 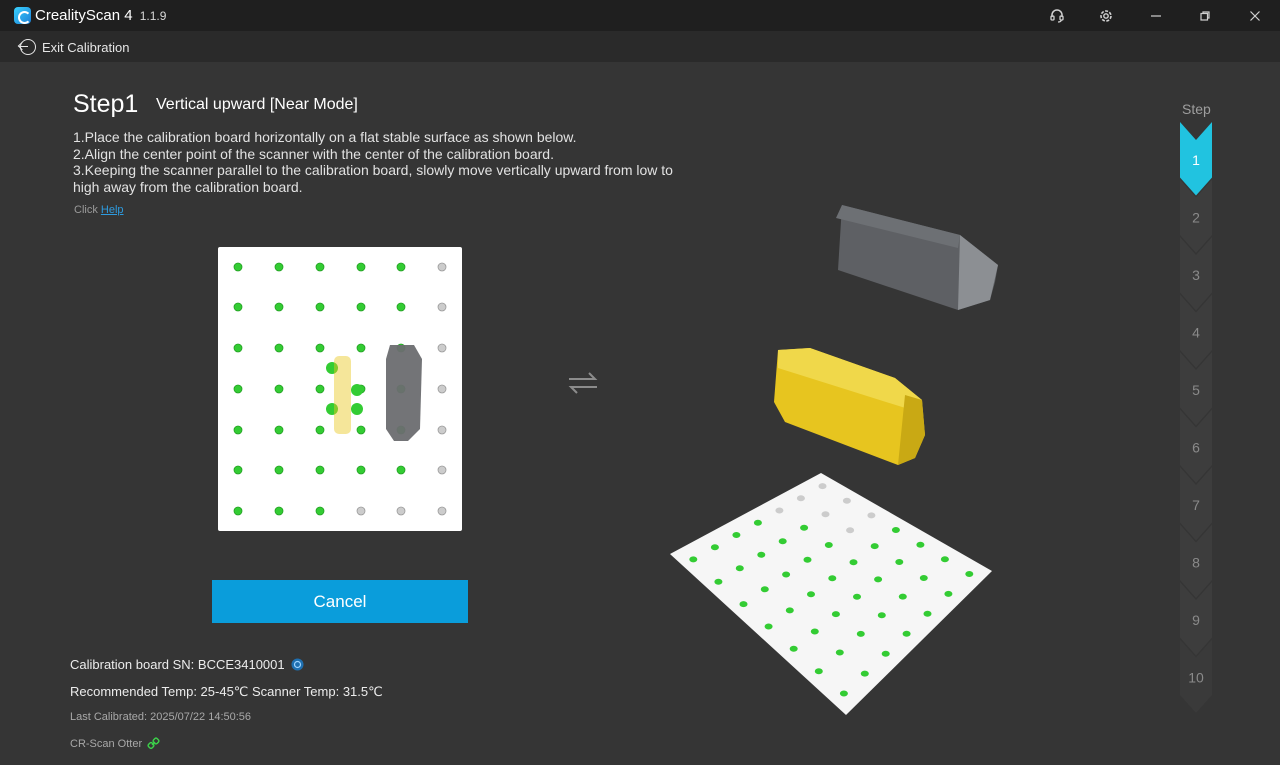 What do you see at coordinates (177, 664) in the screenshot?
I see `board-sn: Calibration board SN: BCCE3410001` at bounding box center [177, 664].